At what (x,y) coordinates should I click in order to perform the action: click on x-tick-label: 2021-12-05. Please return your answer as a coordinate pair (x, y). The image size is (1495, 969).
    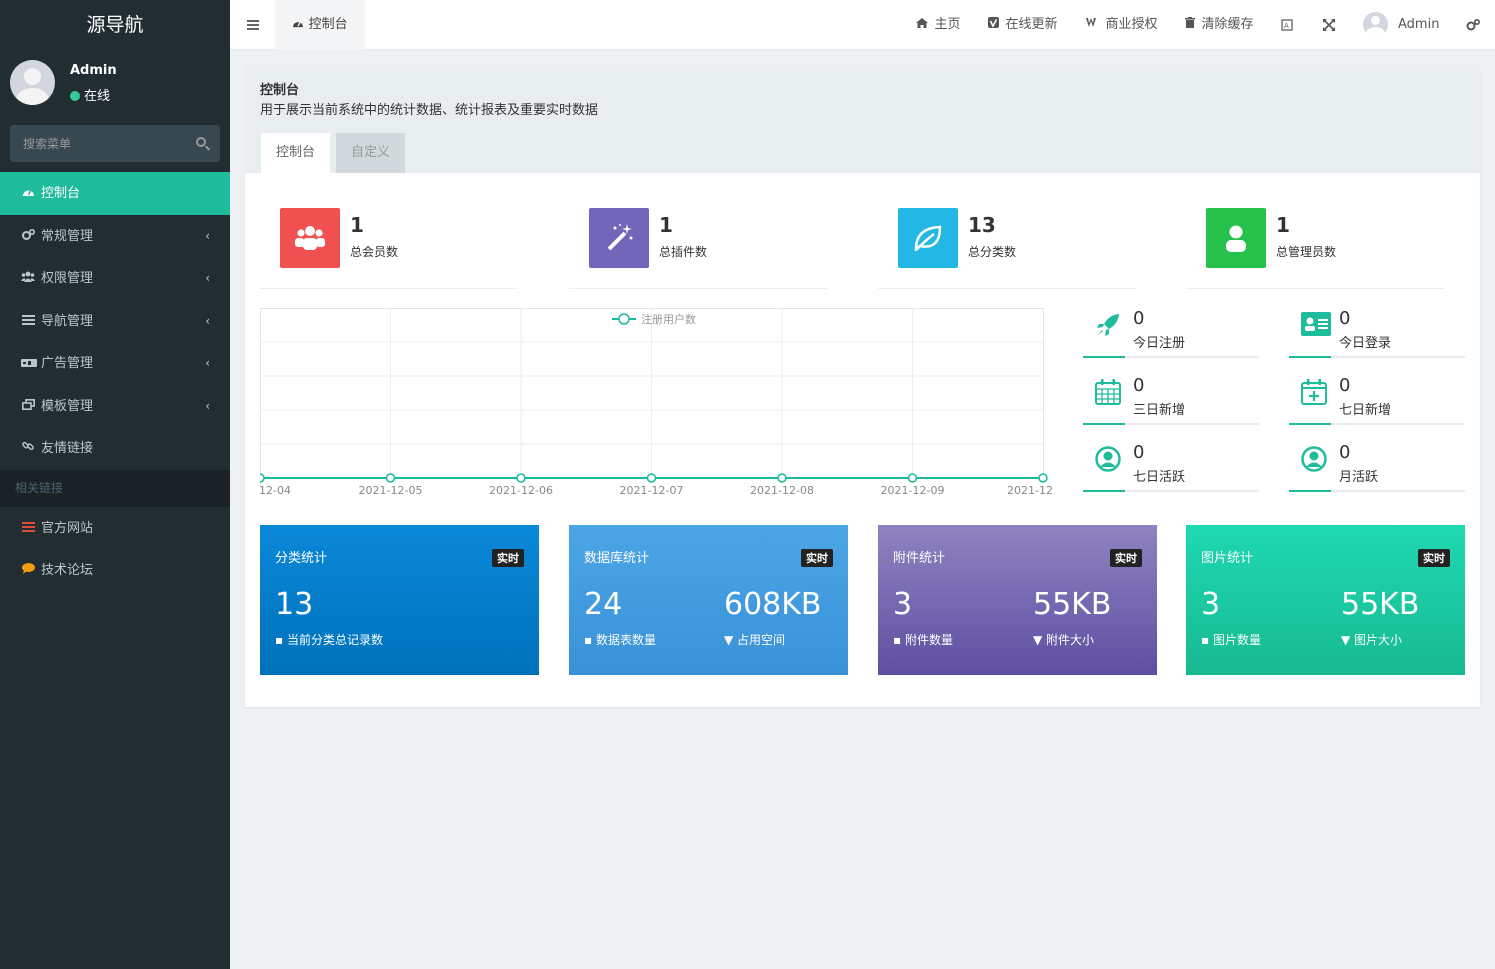
    Looking at the image, I should click on (391, 490).